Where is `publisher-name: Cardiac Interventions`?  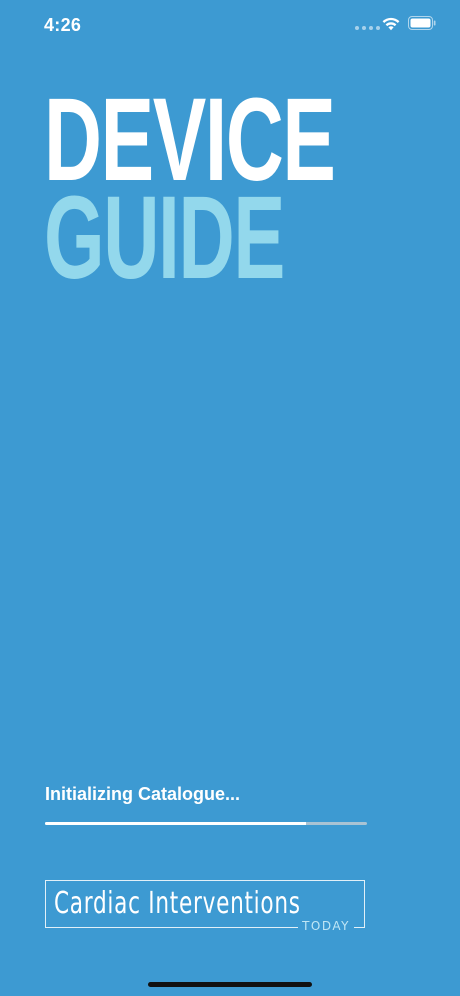 publisher-name: Cardiac Interventions is located at coordinates (177, 903).